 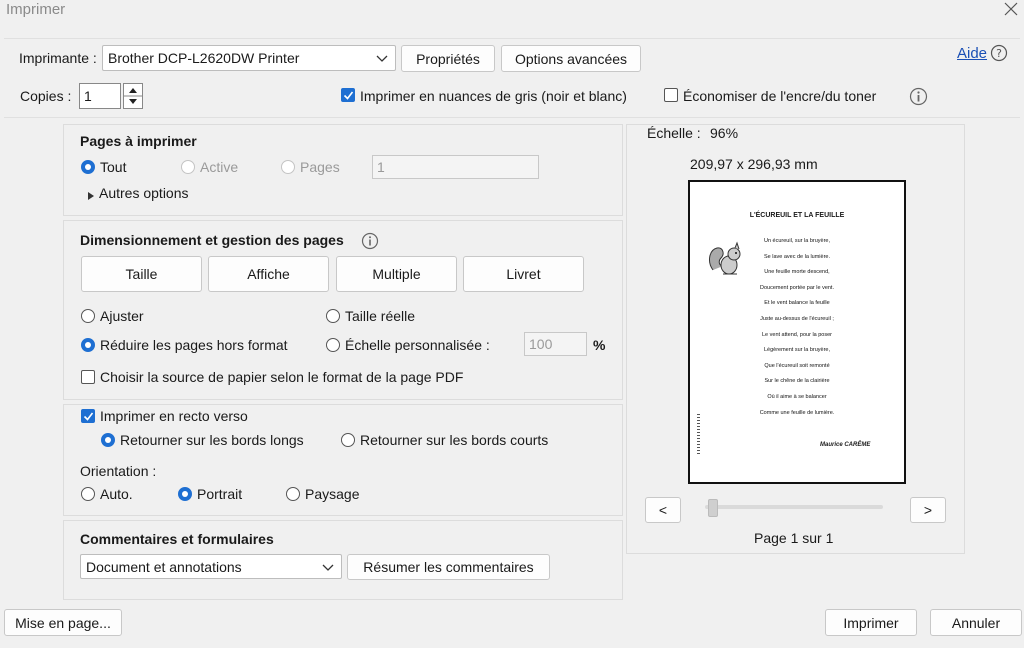 I want to click on shrink-label: Réduire les pages hors format, so click(x=194, y=345).